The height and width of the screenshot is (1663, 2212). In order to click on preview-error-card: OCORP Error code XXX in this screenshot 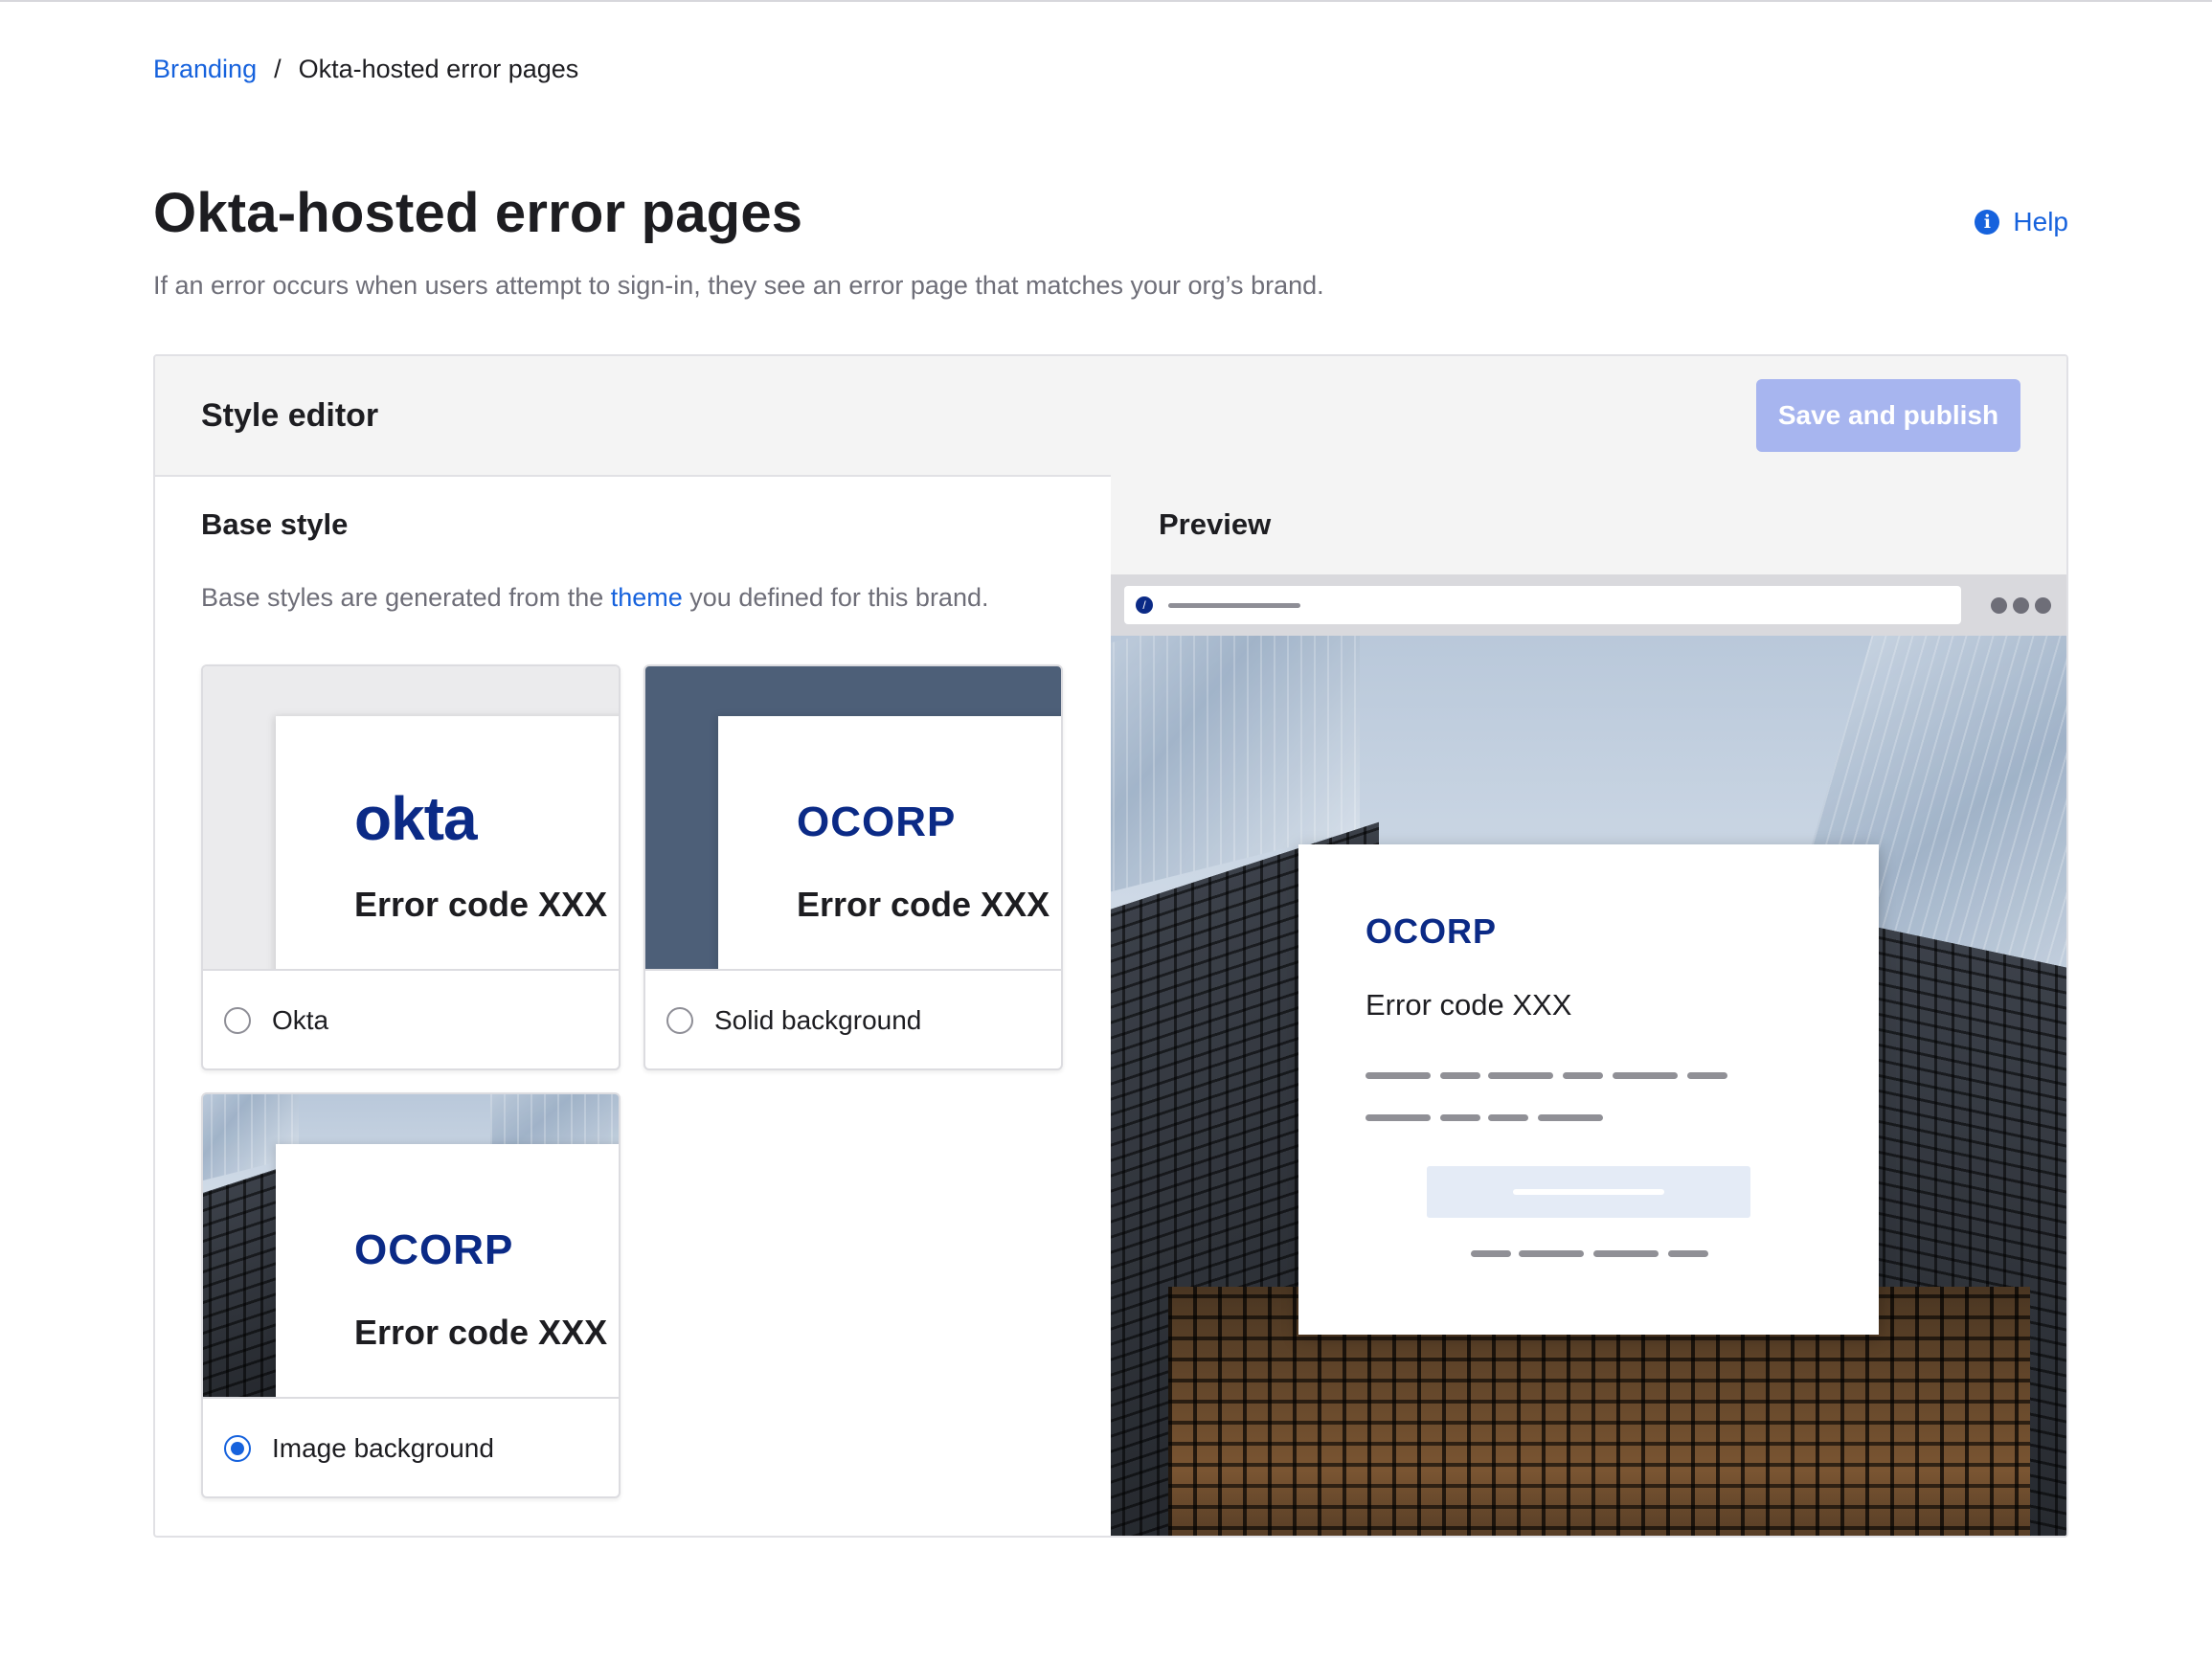, I will do `click(1588, 1090)`.